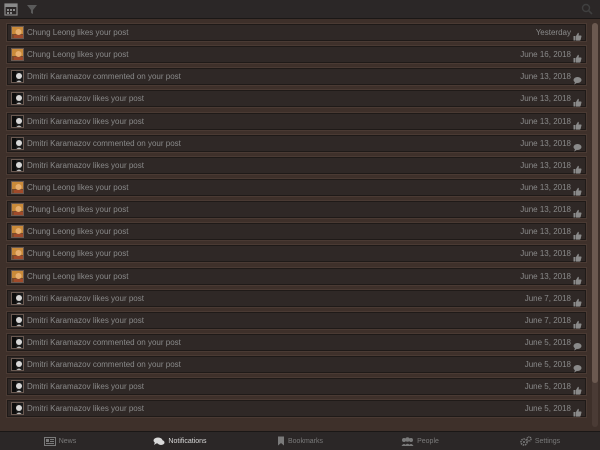  What do you see at coordinates (553, 32) in the screenshot?
I see `notification-date: Yesterday` at bounding box center [553, 32].